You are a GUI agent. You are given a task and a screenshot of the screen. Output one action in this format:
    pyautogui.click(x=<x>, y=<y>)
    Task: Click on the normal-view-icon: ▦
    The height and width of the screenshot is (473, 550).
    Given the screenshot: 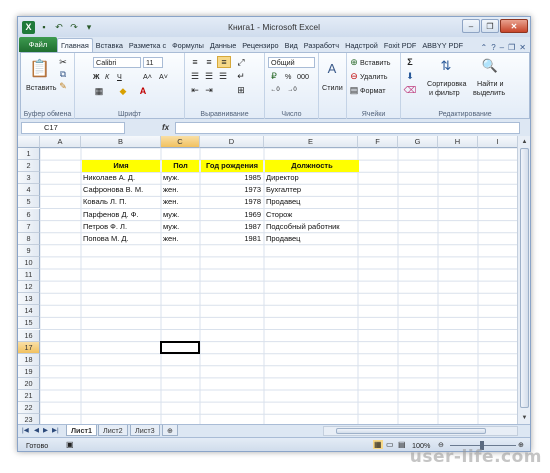 What is the action you would take?
    pyautogui.click(x=378, y=444)
    